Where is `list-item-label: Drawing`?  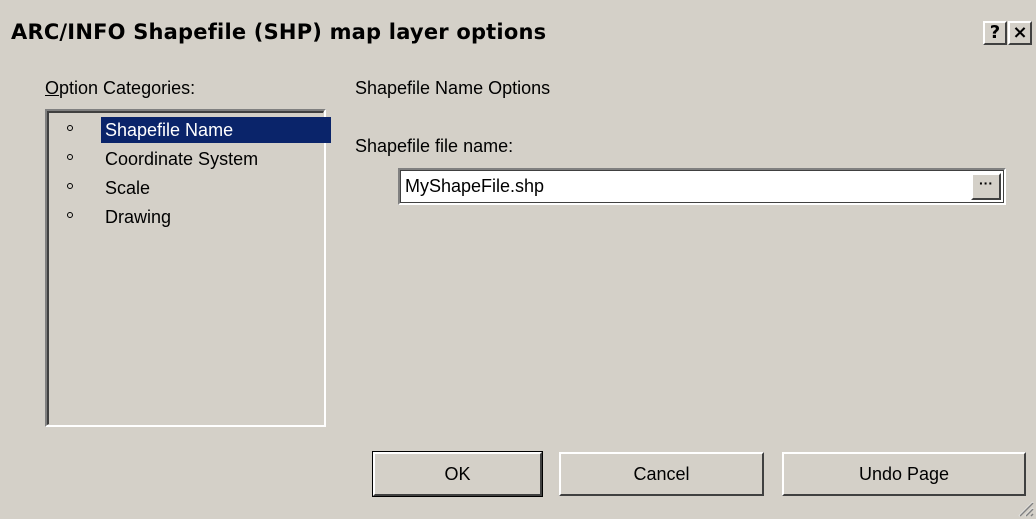
list-item-label: Drawing is located at coordinates (138, 217).